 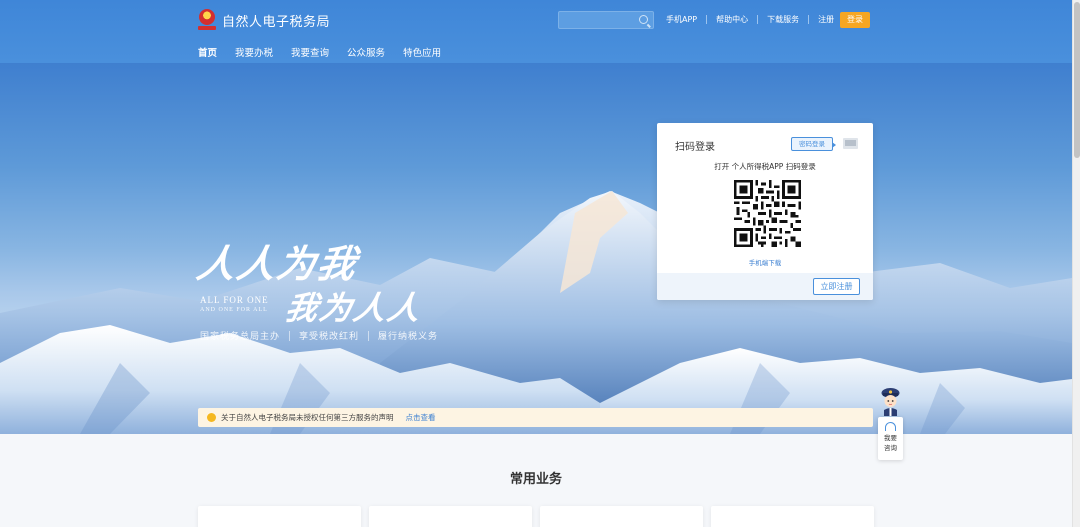 What do you see at coordinates (890, 426) in the screenshot?
I see `headset-icon` at bounding box center [890, 426].